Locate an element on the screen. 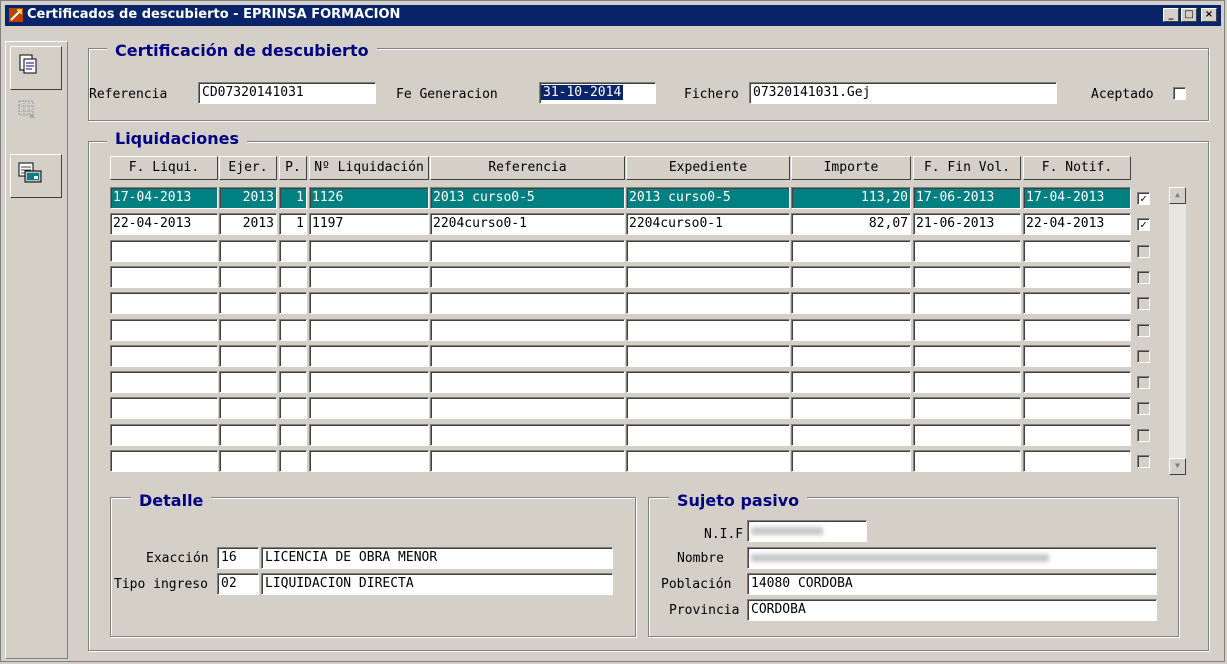 This screenshot has height=664, width=1227. cell-f-liqui: 17-04-2013 is located at coordinates (164, 198).